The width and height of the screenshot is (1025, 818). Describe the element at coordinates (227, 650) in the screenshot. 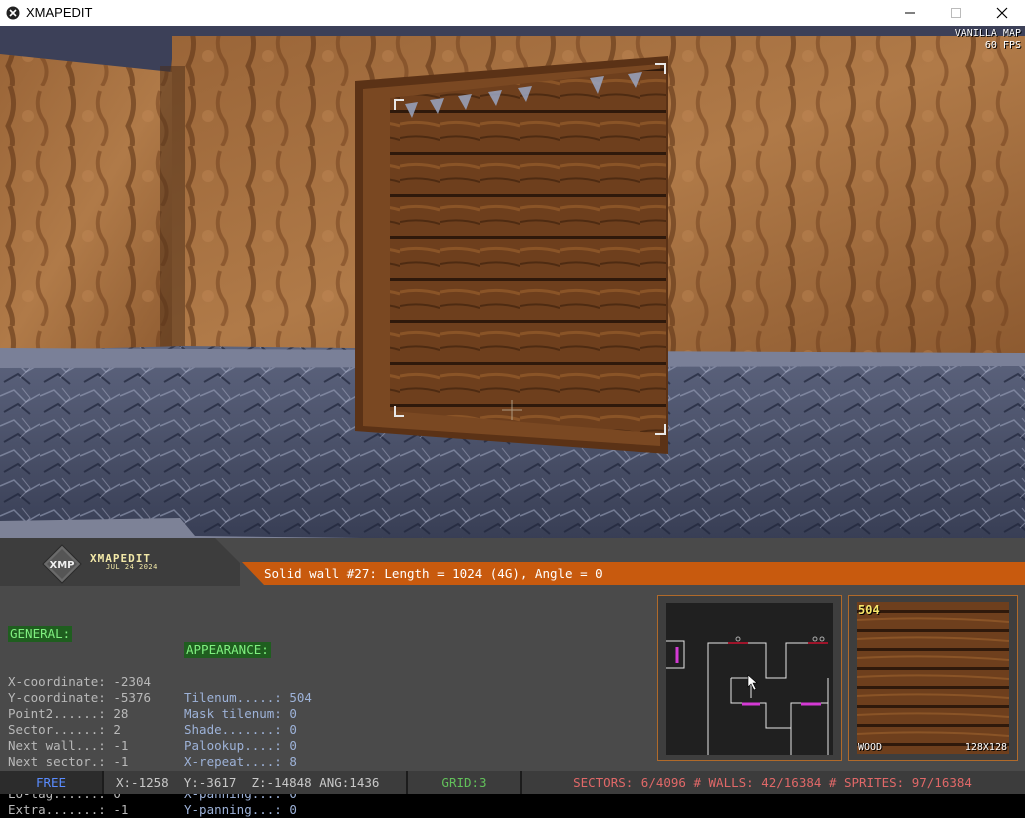

I see `appearance-heading: APPEARANCE:` at that location.